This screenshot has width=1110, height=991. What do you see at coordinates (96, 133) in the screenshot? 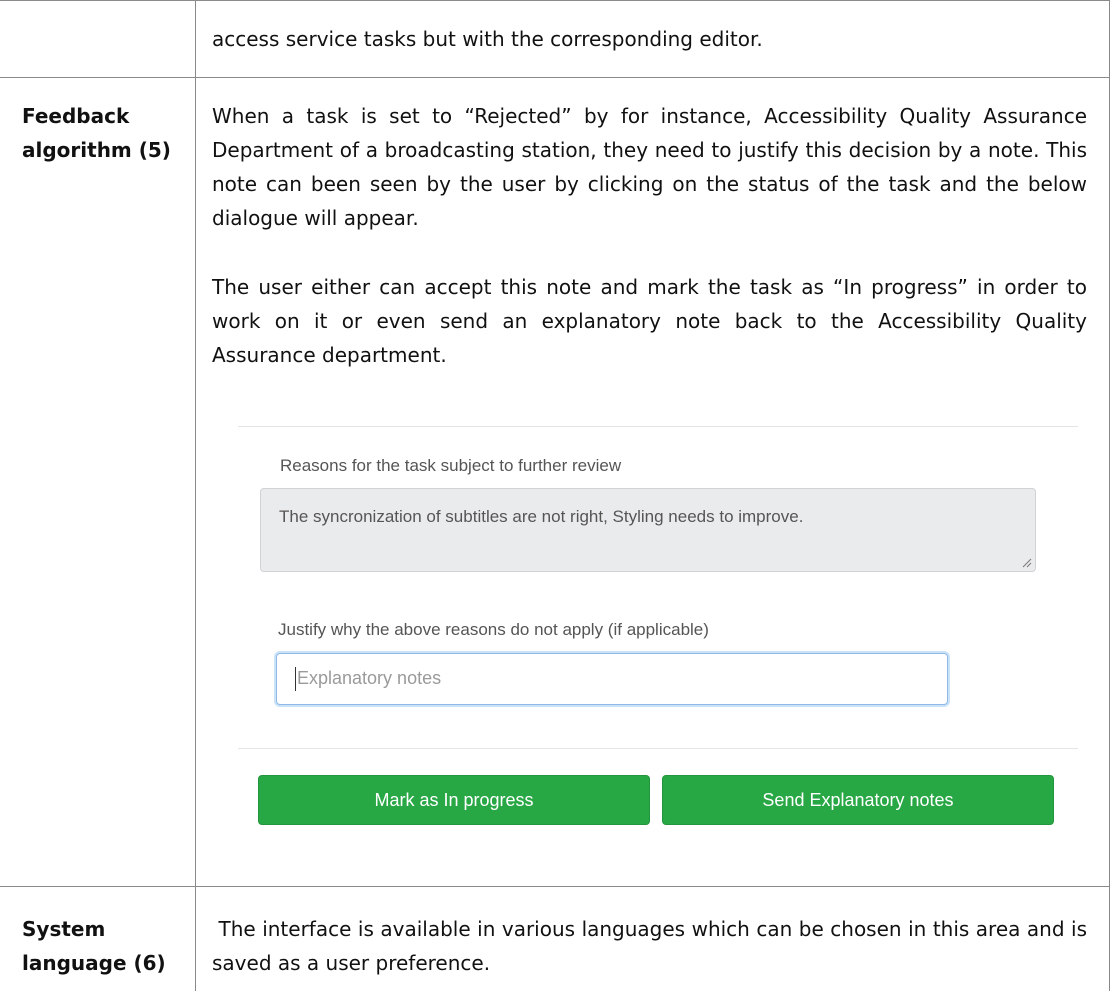
I see `feedback-label: Feedback algorithm (5)` at bounding box center [96, 133].